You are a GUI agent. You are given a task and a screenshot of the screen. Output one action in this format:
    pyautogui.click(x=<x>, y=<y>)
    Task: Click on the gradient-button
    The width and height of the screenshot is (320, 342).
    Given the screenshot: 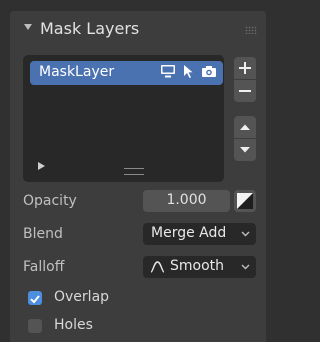 What is the action you would take?
    pyautogui.click(x=245, y=201)
    